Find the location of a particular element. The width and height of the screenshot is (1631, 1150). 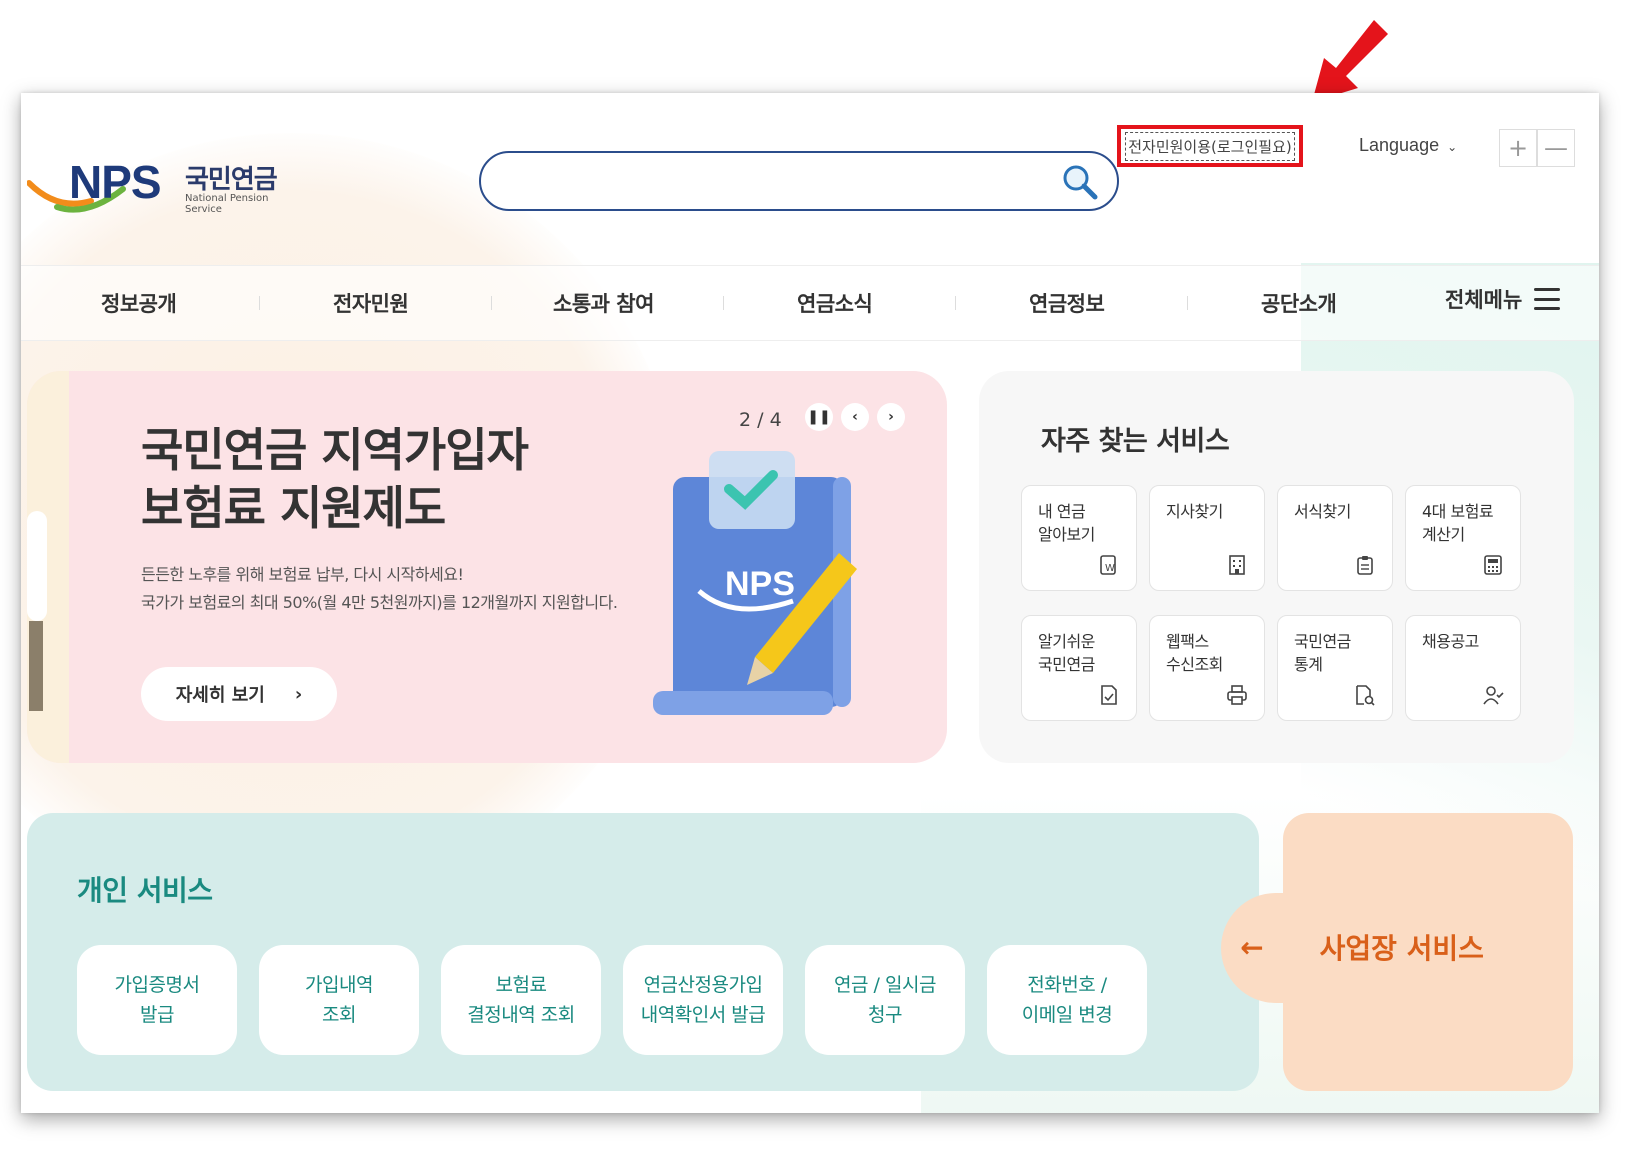

service-card-my-pension: 내 연금 알아보기 W is located at coordinates (1079, 538).